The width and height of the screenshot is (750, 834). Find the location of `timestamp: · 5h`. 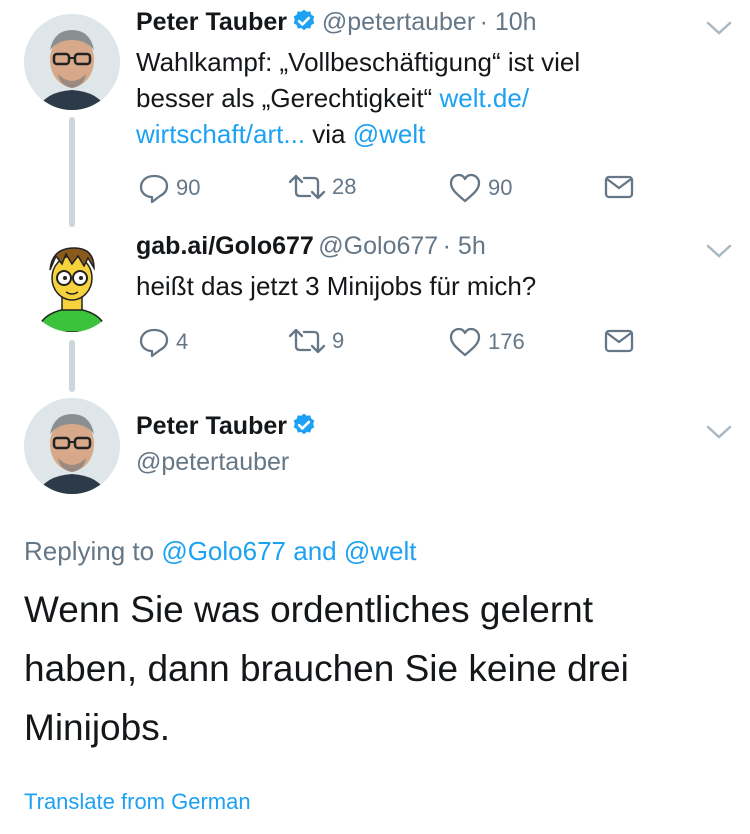

timestamp: · 5h is located at coordinates (464, 246).